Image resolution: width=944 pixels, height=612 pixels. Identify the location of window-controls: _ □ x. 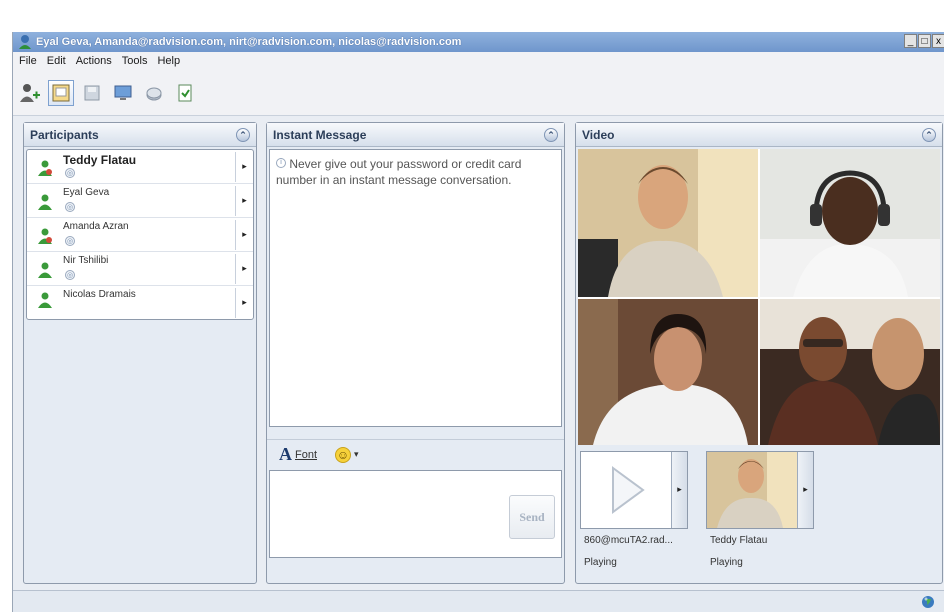
(924, 41).